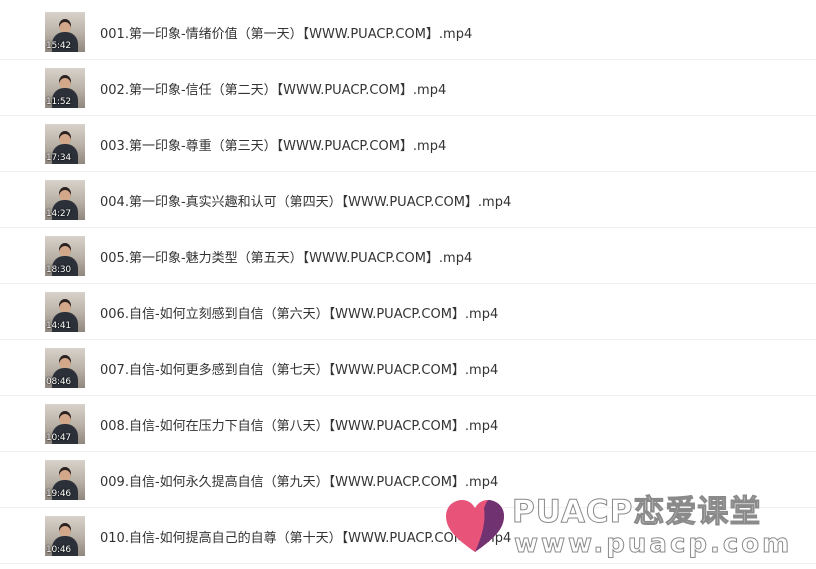  Describe the element at coordinates (65, 424) in the screenshot. I see `video-thumbnail: 10:47` at that location.